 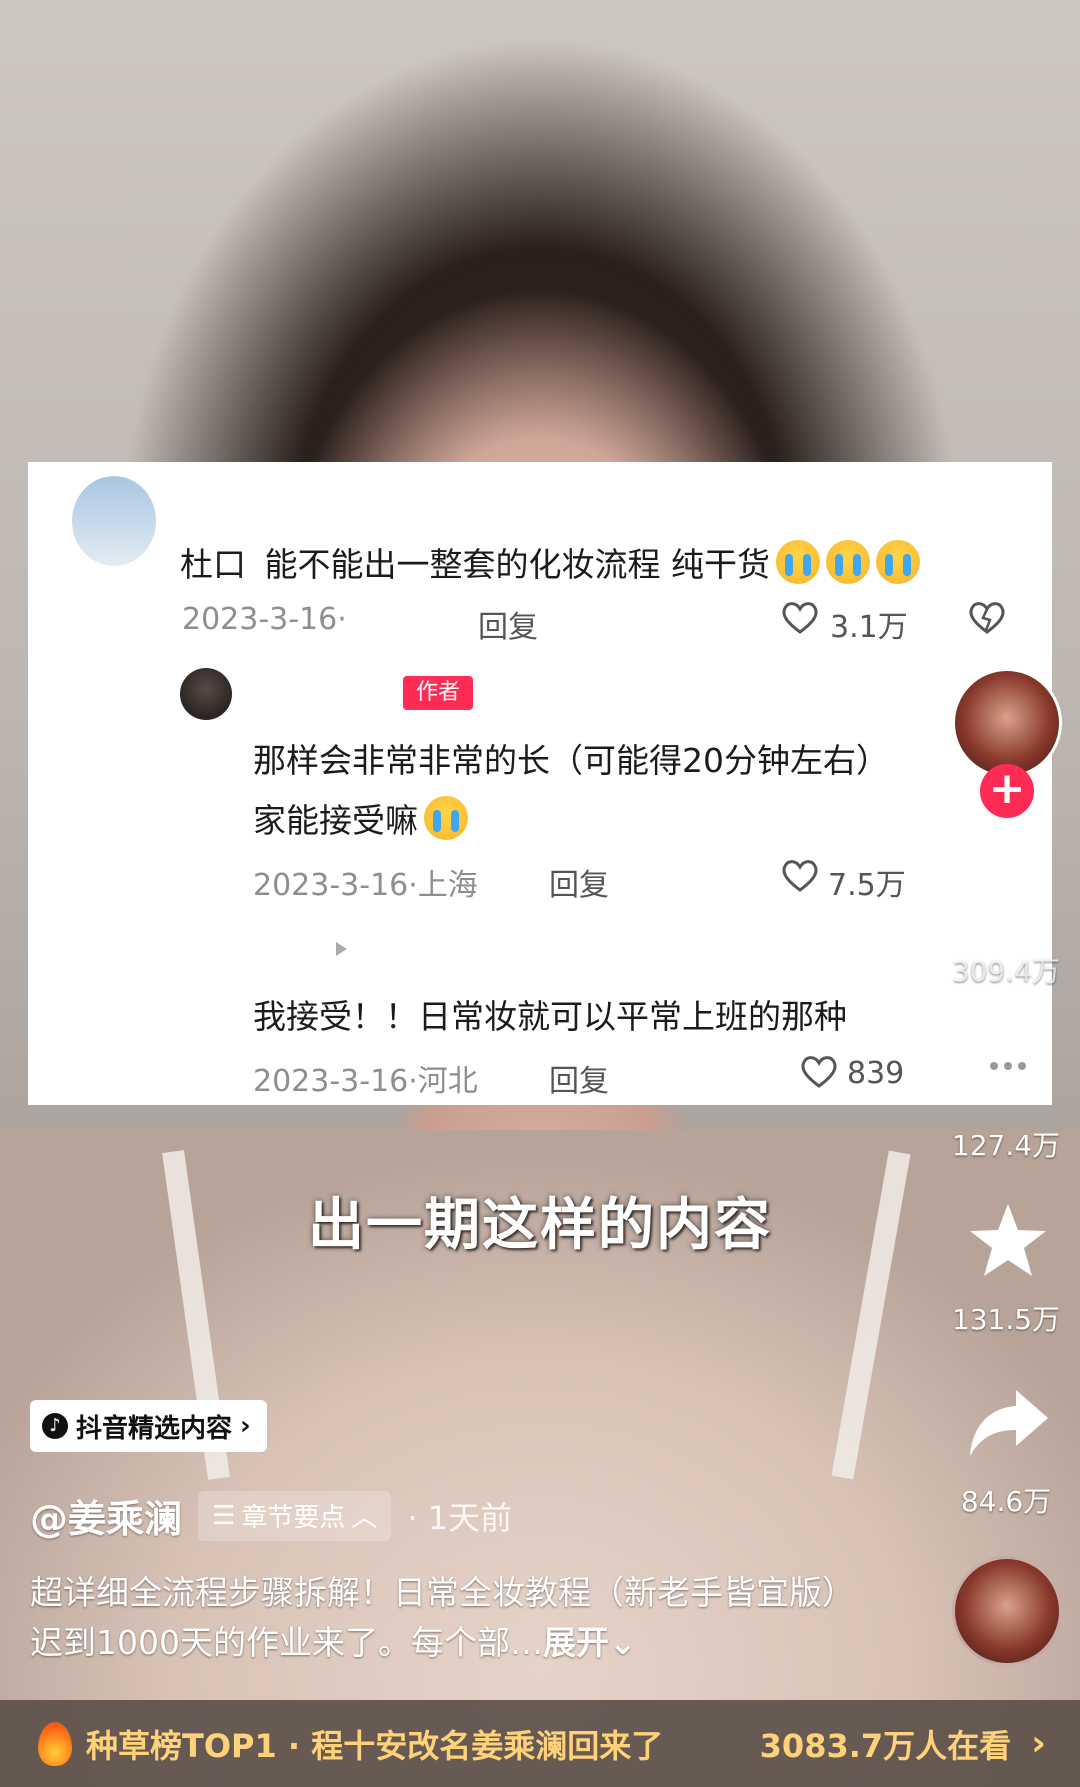 I want to click on commenter-name-fragment: 杜口, so click(x=213, y=564).